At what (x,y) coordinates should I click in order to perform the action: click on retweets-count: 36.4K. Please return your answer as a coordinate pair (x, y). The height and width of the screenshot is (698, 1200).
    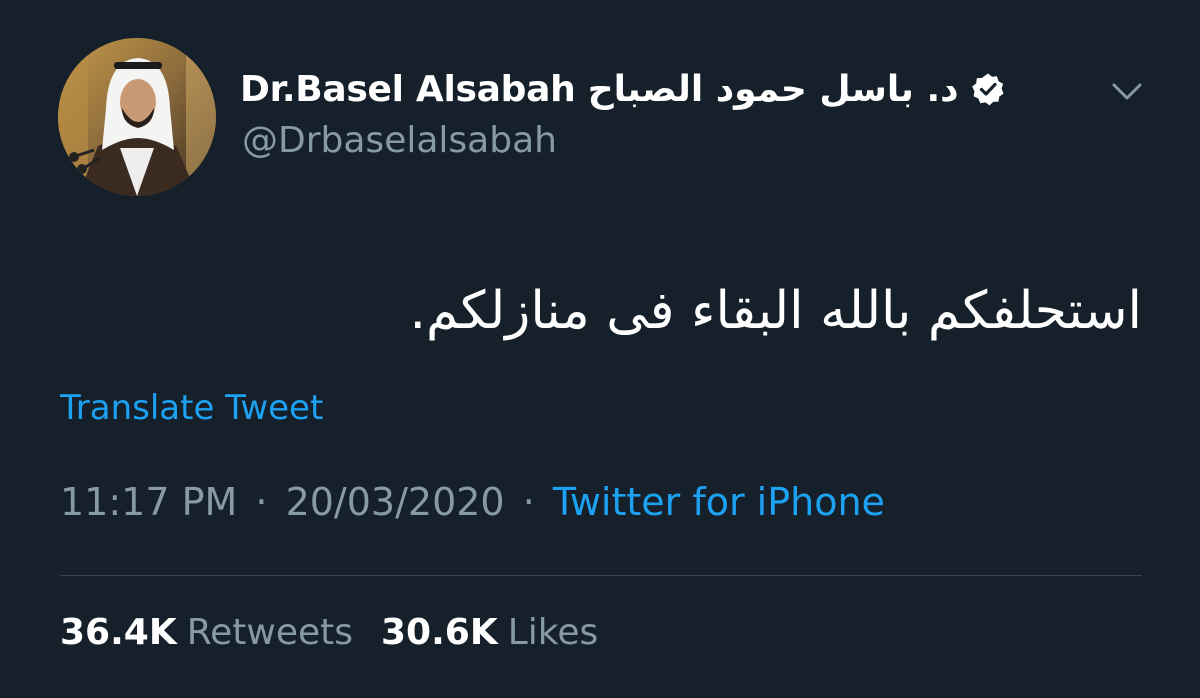
    Looking at the image, I should click on (118, 632).